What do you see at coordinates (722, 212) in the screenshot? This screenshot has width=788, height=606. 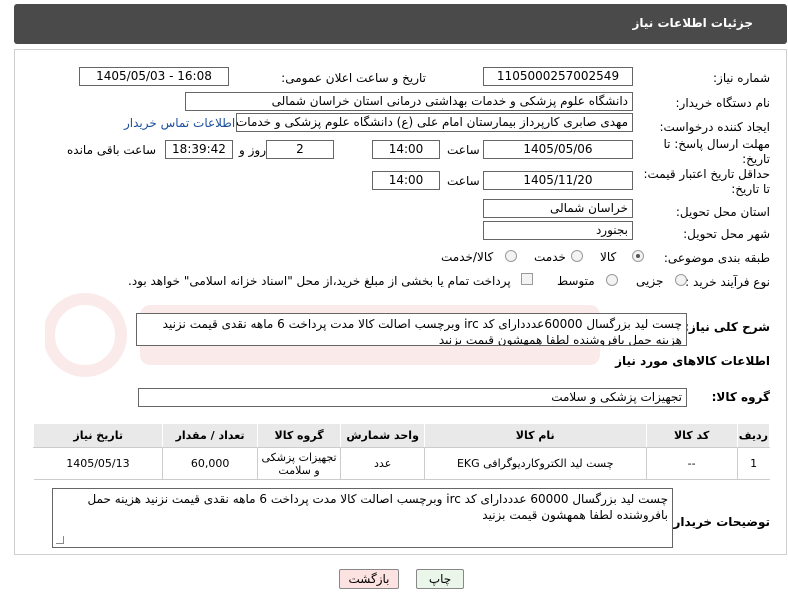 I see `delivery-province-label: استان محل تحویل:` at bounding box center [722, 212].